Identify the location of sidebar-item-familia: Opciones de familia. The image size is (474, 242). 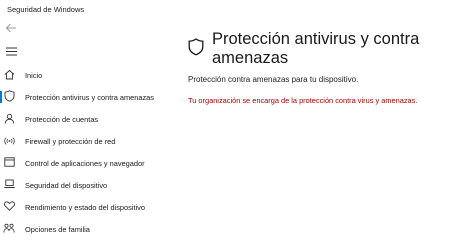
(90, 229).